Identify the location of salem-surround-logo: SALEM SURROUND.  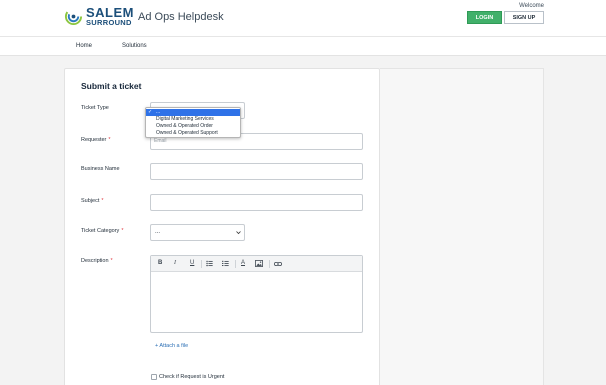
(99, 16).